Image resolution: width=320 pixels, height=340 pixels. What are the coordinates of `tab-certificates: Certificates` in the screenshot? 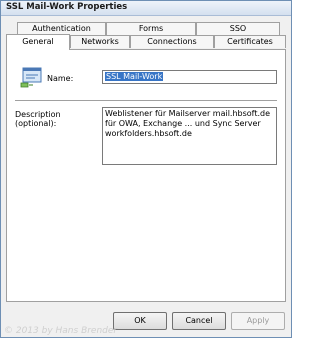 It's located at (250, 41).